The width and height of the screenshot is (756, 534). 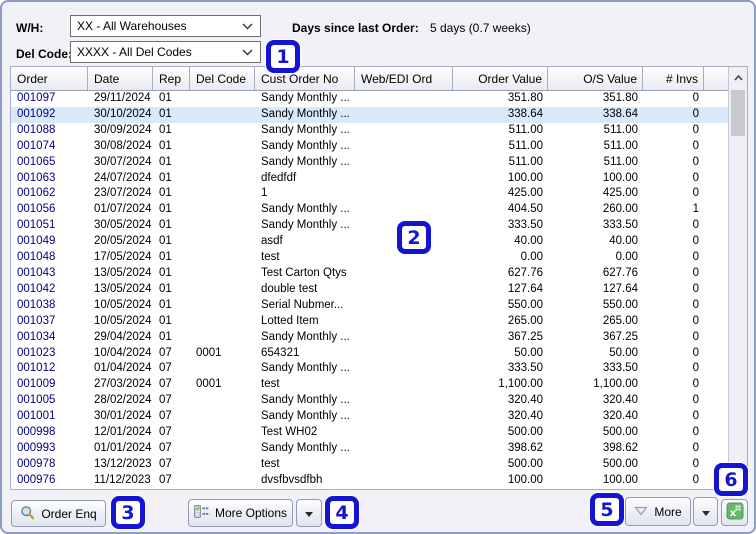 What do you see at coordinates (369, 464) in the screenshot?
I see `table-row: 000978 13/12/2023 07 test 500.00 500.00 0` at bounding box center [369, 464].